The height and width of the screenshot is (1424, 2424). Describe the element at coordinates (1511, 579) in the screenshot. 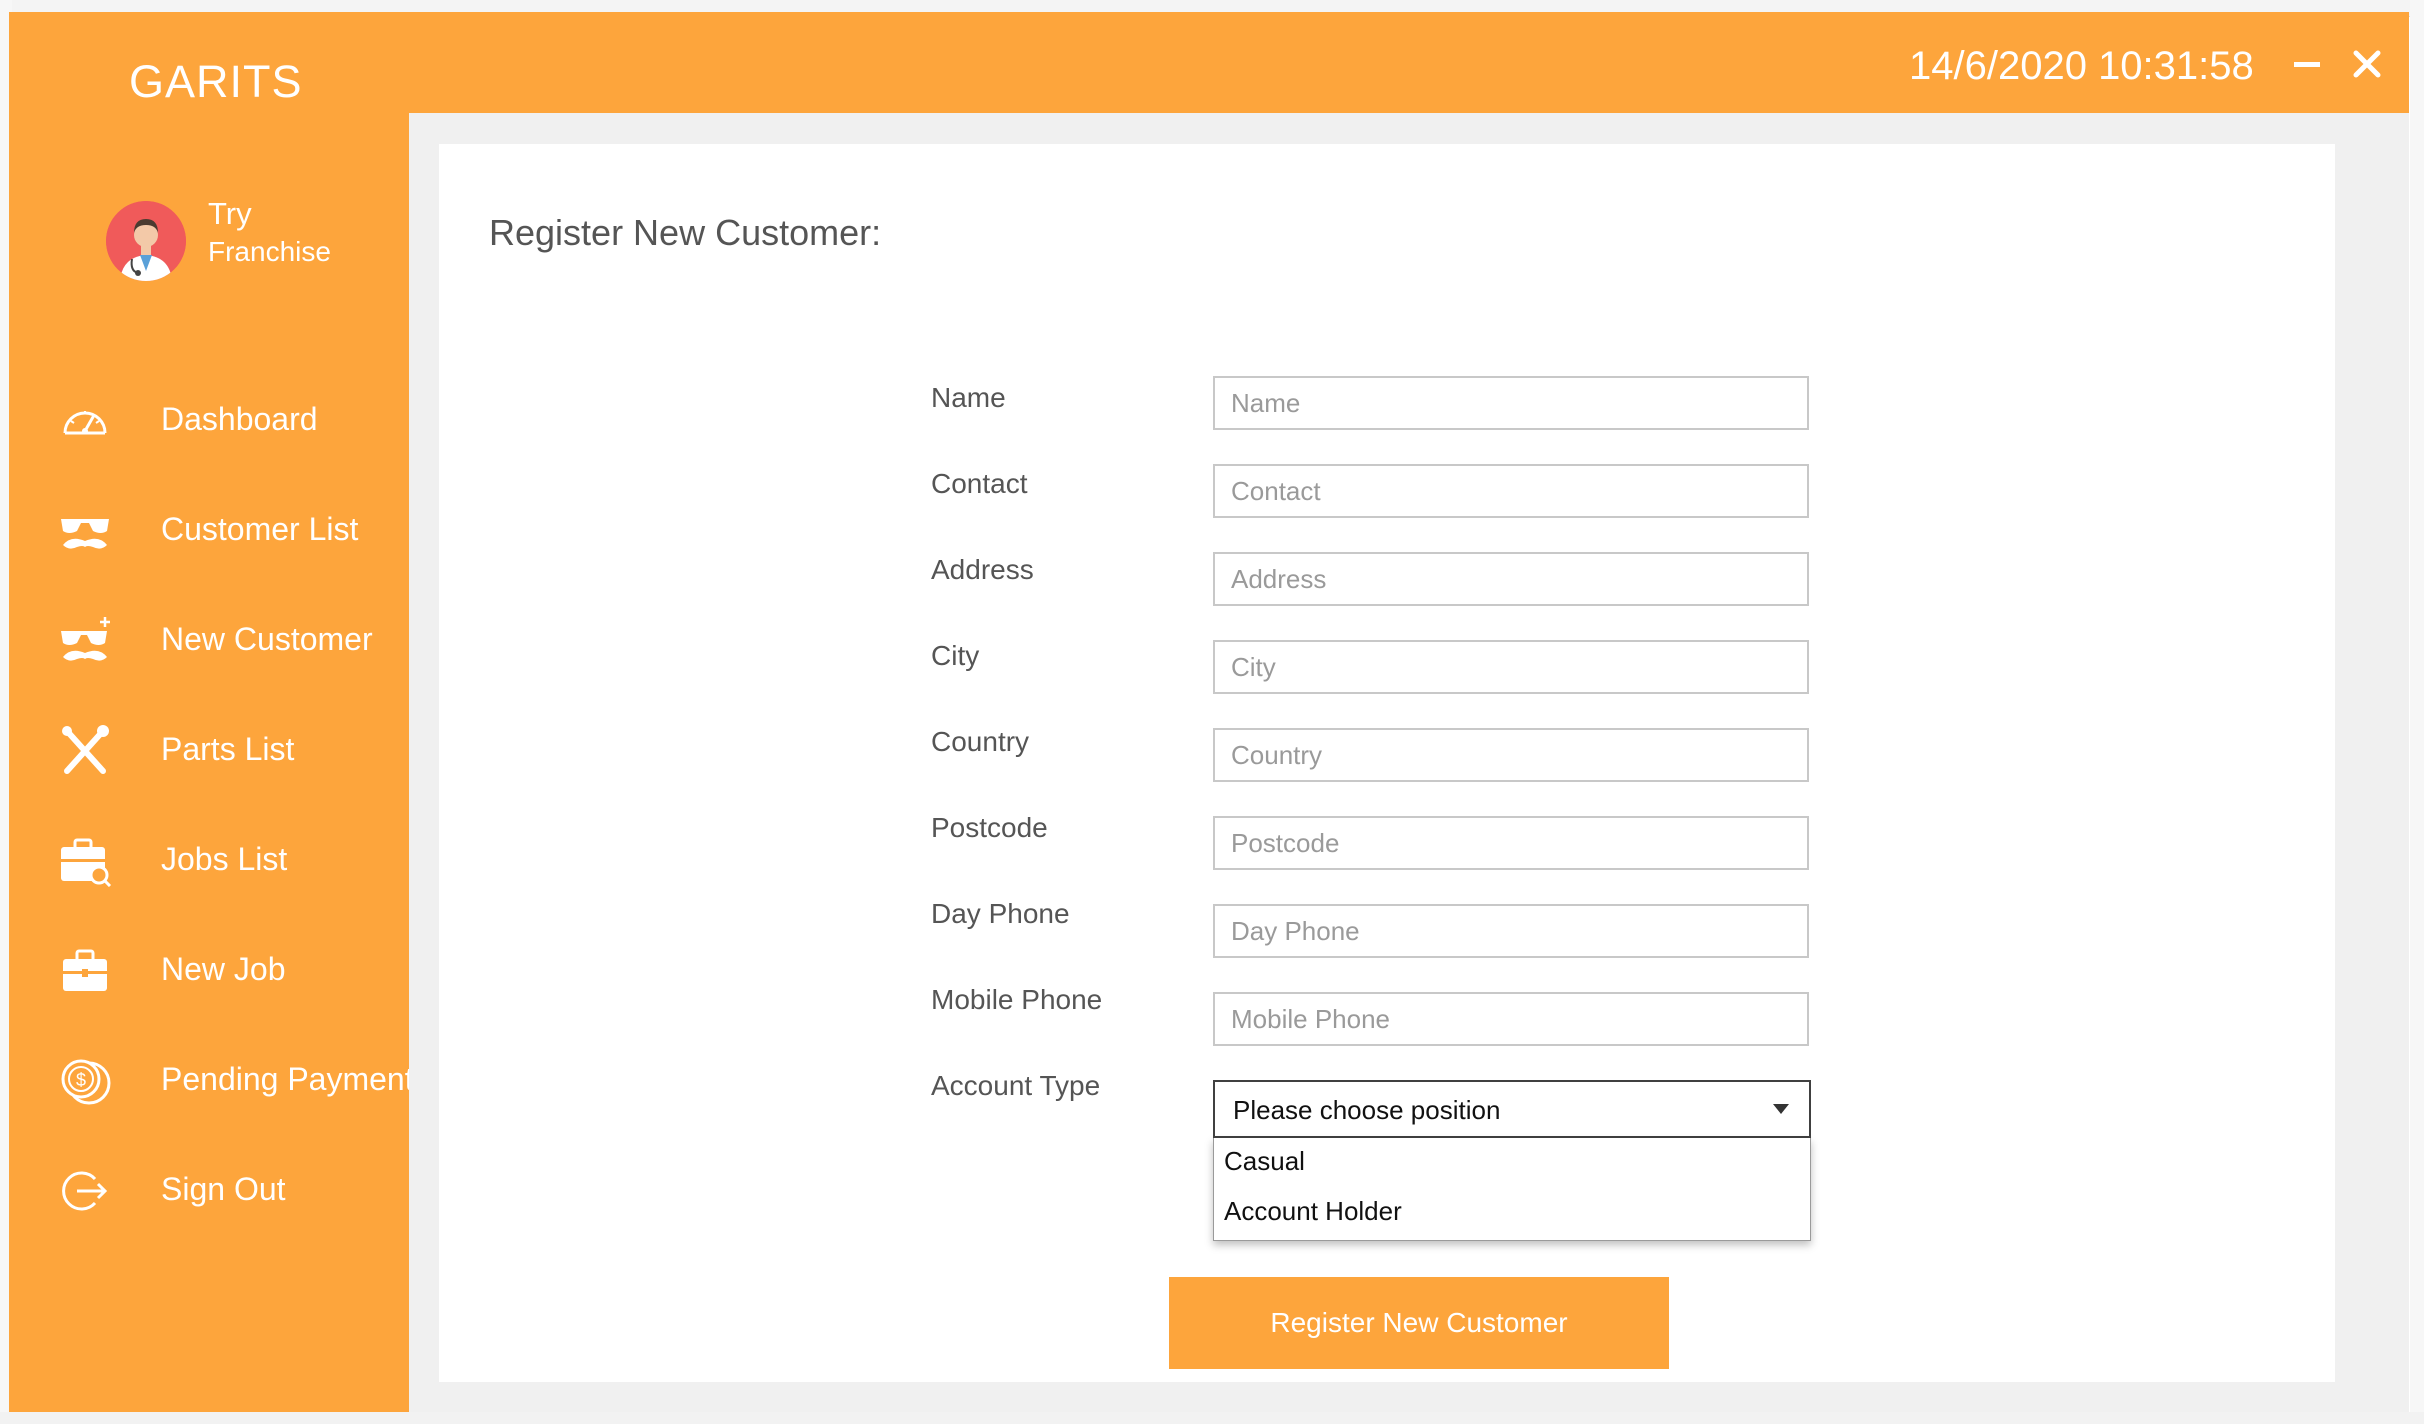

I see `address-input` at that location.